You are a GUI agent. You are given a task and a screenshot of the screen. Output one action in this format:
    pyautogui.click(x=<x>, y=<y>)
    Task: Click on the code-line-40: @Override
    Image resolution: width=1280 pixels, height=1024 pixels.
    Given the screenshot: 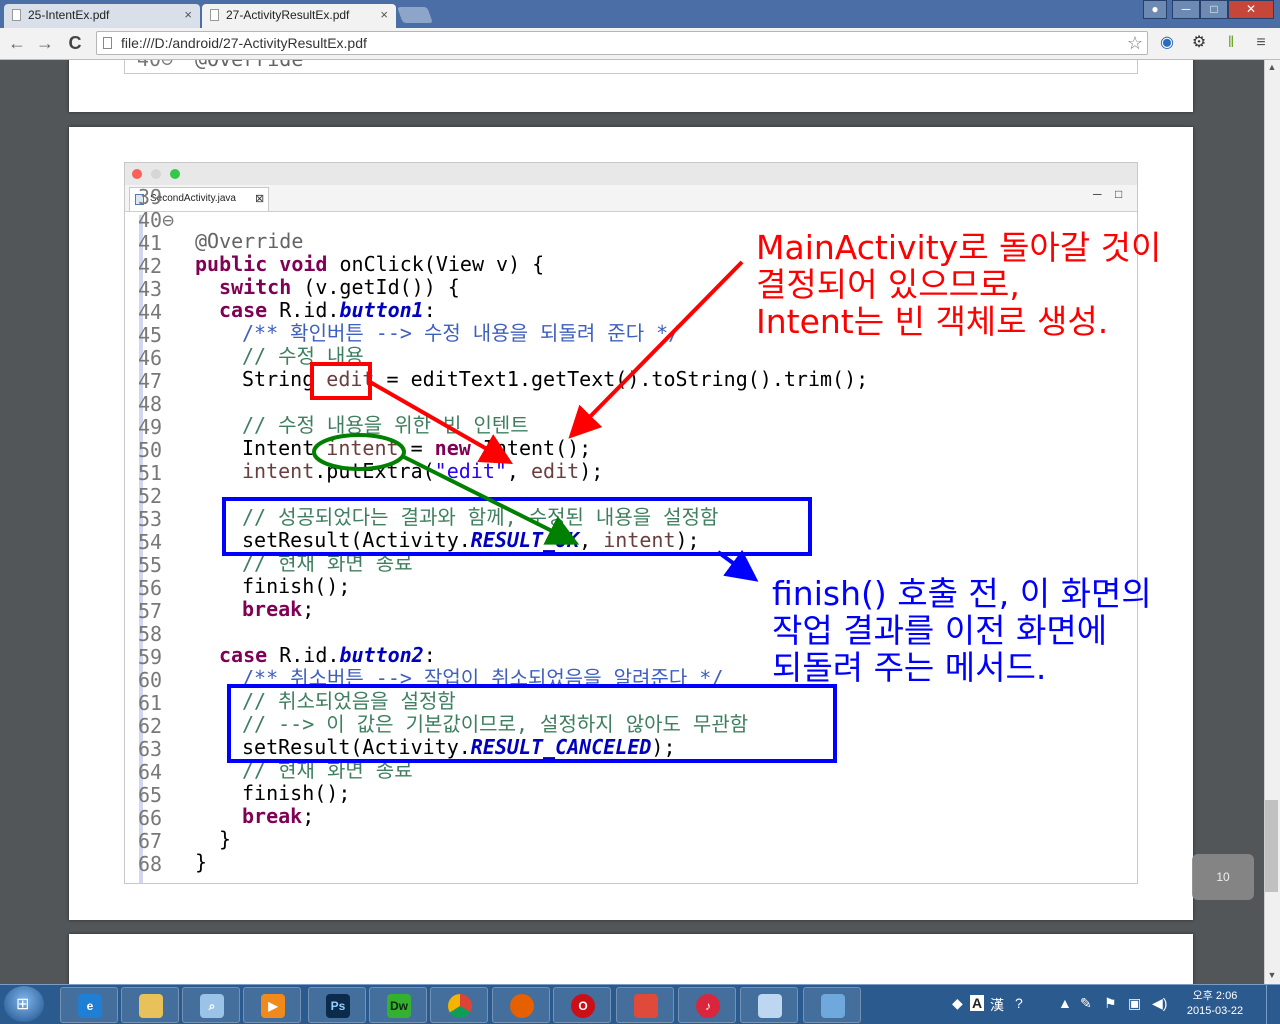 What is the action you would take?
    pyautogui.click(x=249, y=241)
    